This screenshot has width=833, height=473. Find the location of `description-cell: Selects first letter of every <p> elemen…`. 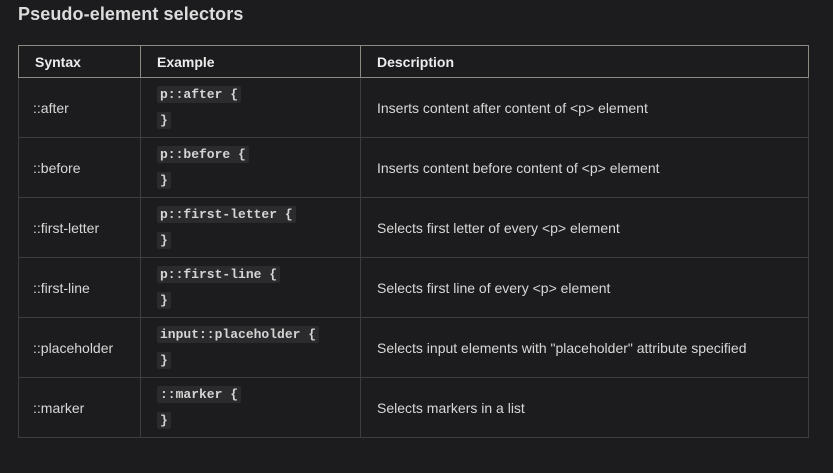

description-cell: Selects first letter of every <p> elemen… is located at coordinates (584, 227).